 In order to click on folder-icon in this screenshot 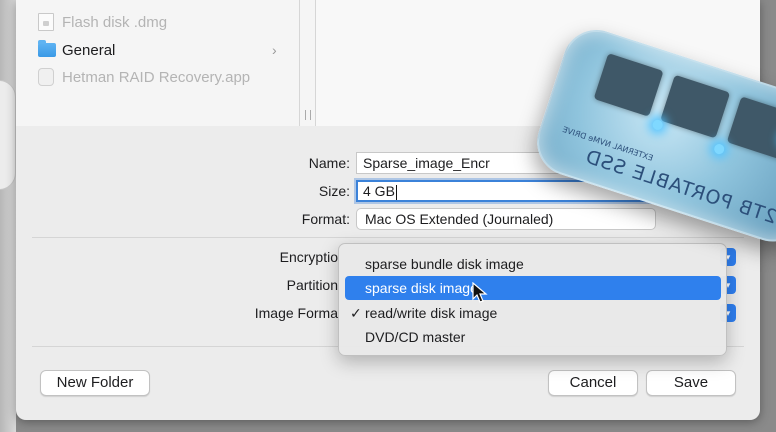, I will do `click(47, 48)`.